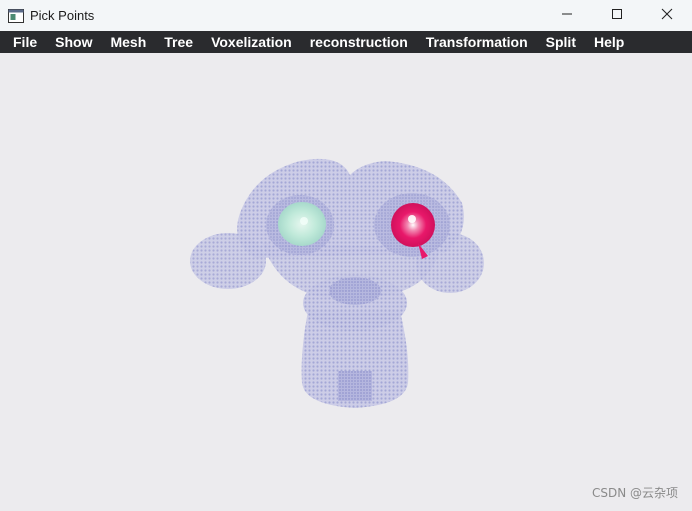  I want to click on window-title: Pick Points, so click(62, 15).